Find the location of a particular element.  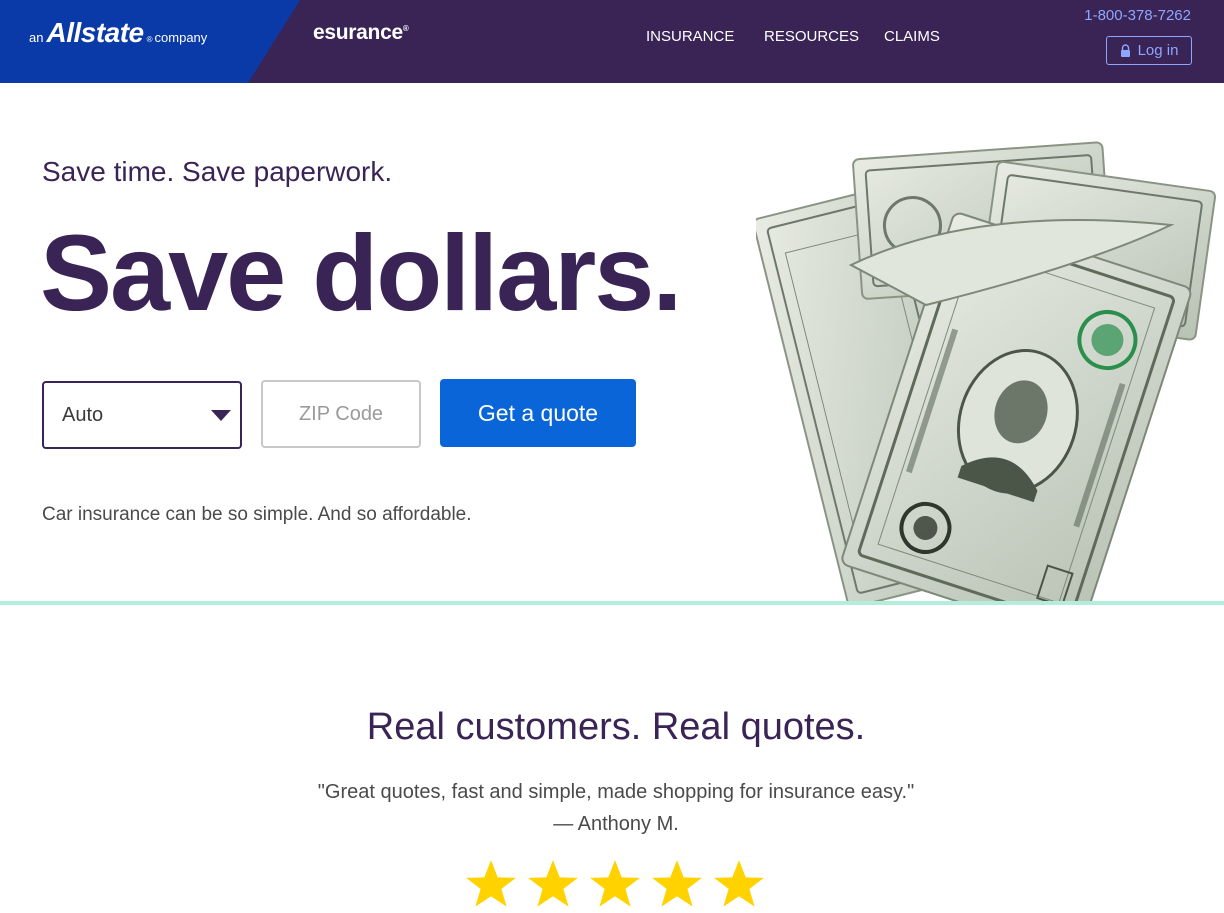

login-button: Log in is located at coordinates (1149, 50).